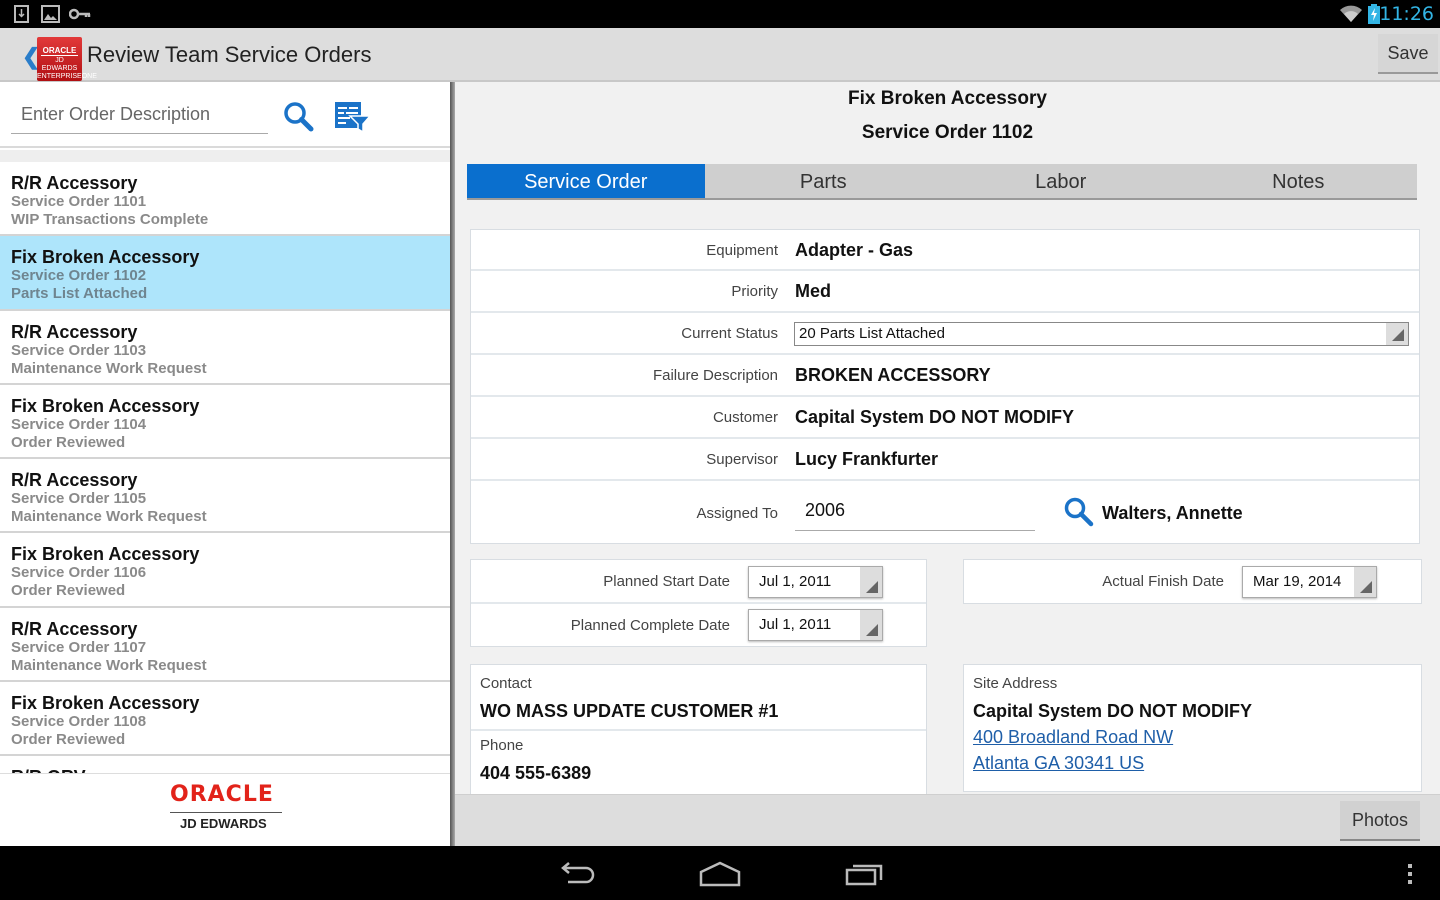  What do you see at coordinates (650, 625) in the screenshot?
I see `planned-complete-label: Planned Complete Date` at bounding box center [650, 625].